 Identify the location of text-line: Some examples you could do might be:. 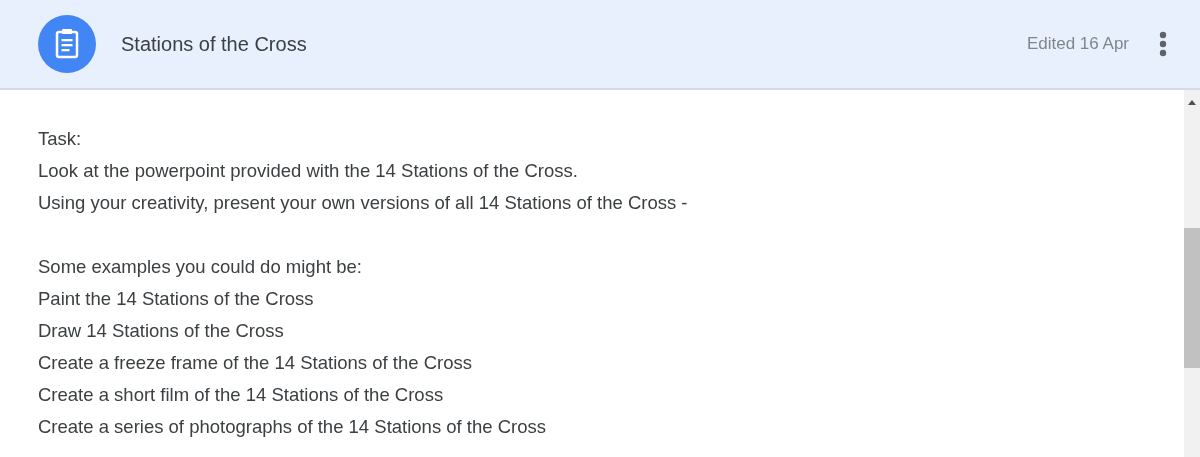
(200, 267).